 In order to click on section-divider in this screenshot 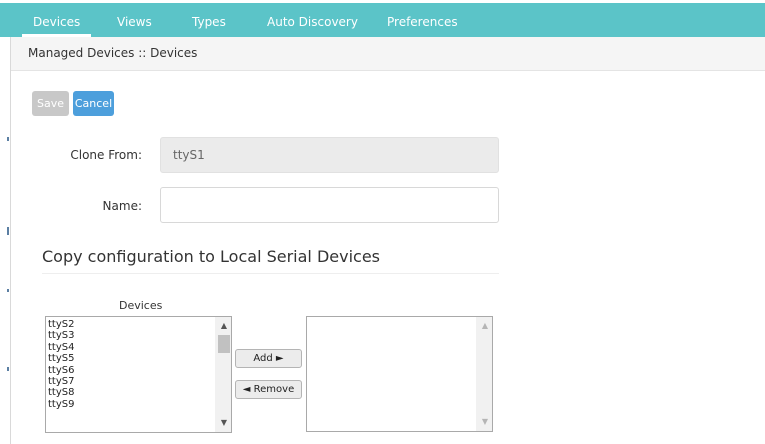, I will do `click(270, 273)`.